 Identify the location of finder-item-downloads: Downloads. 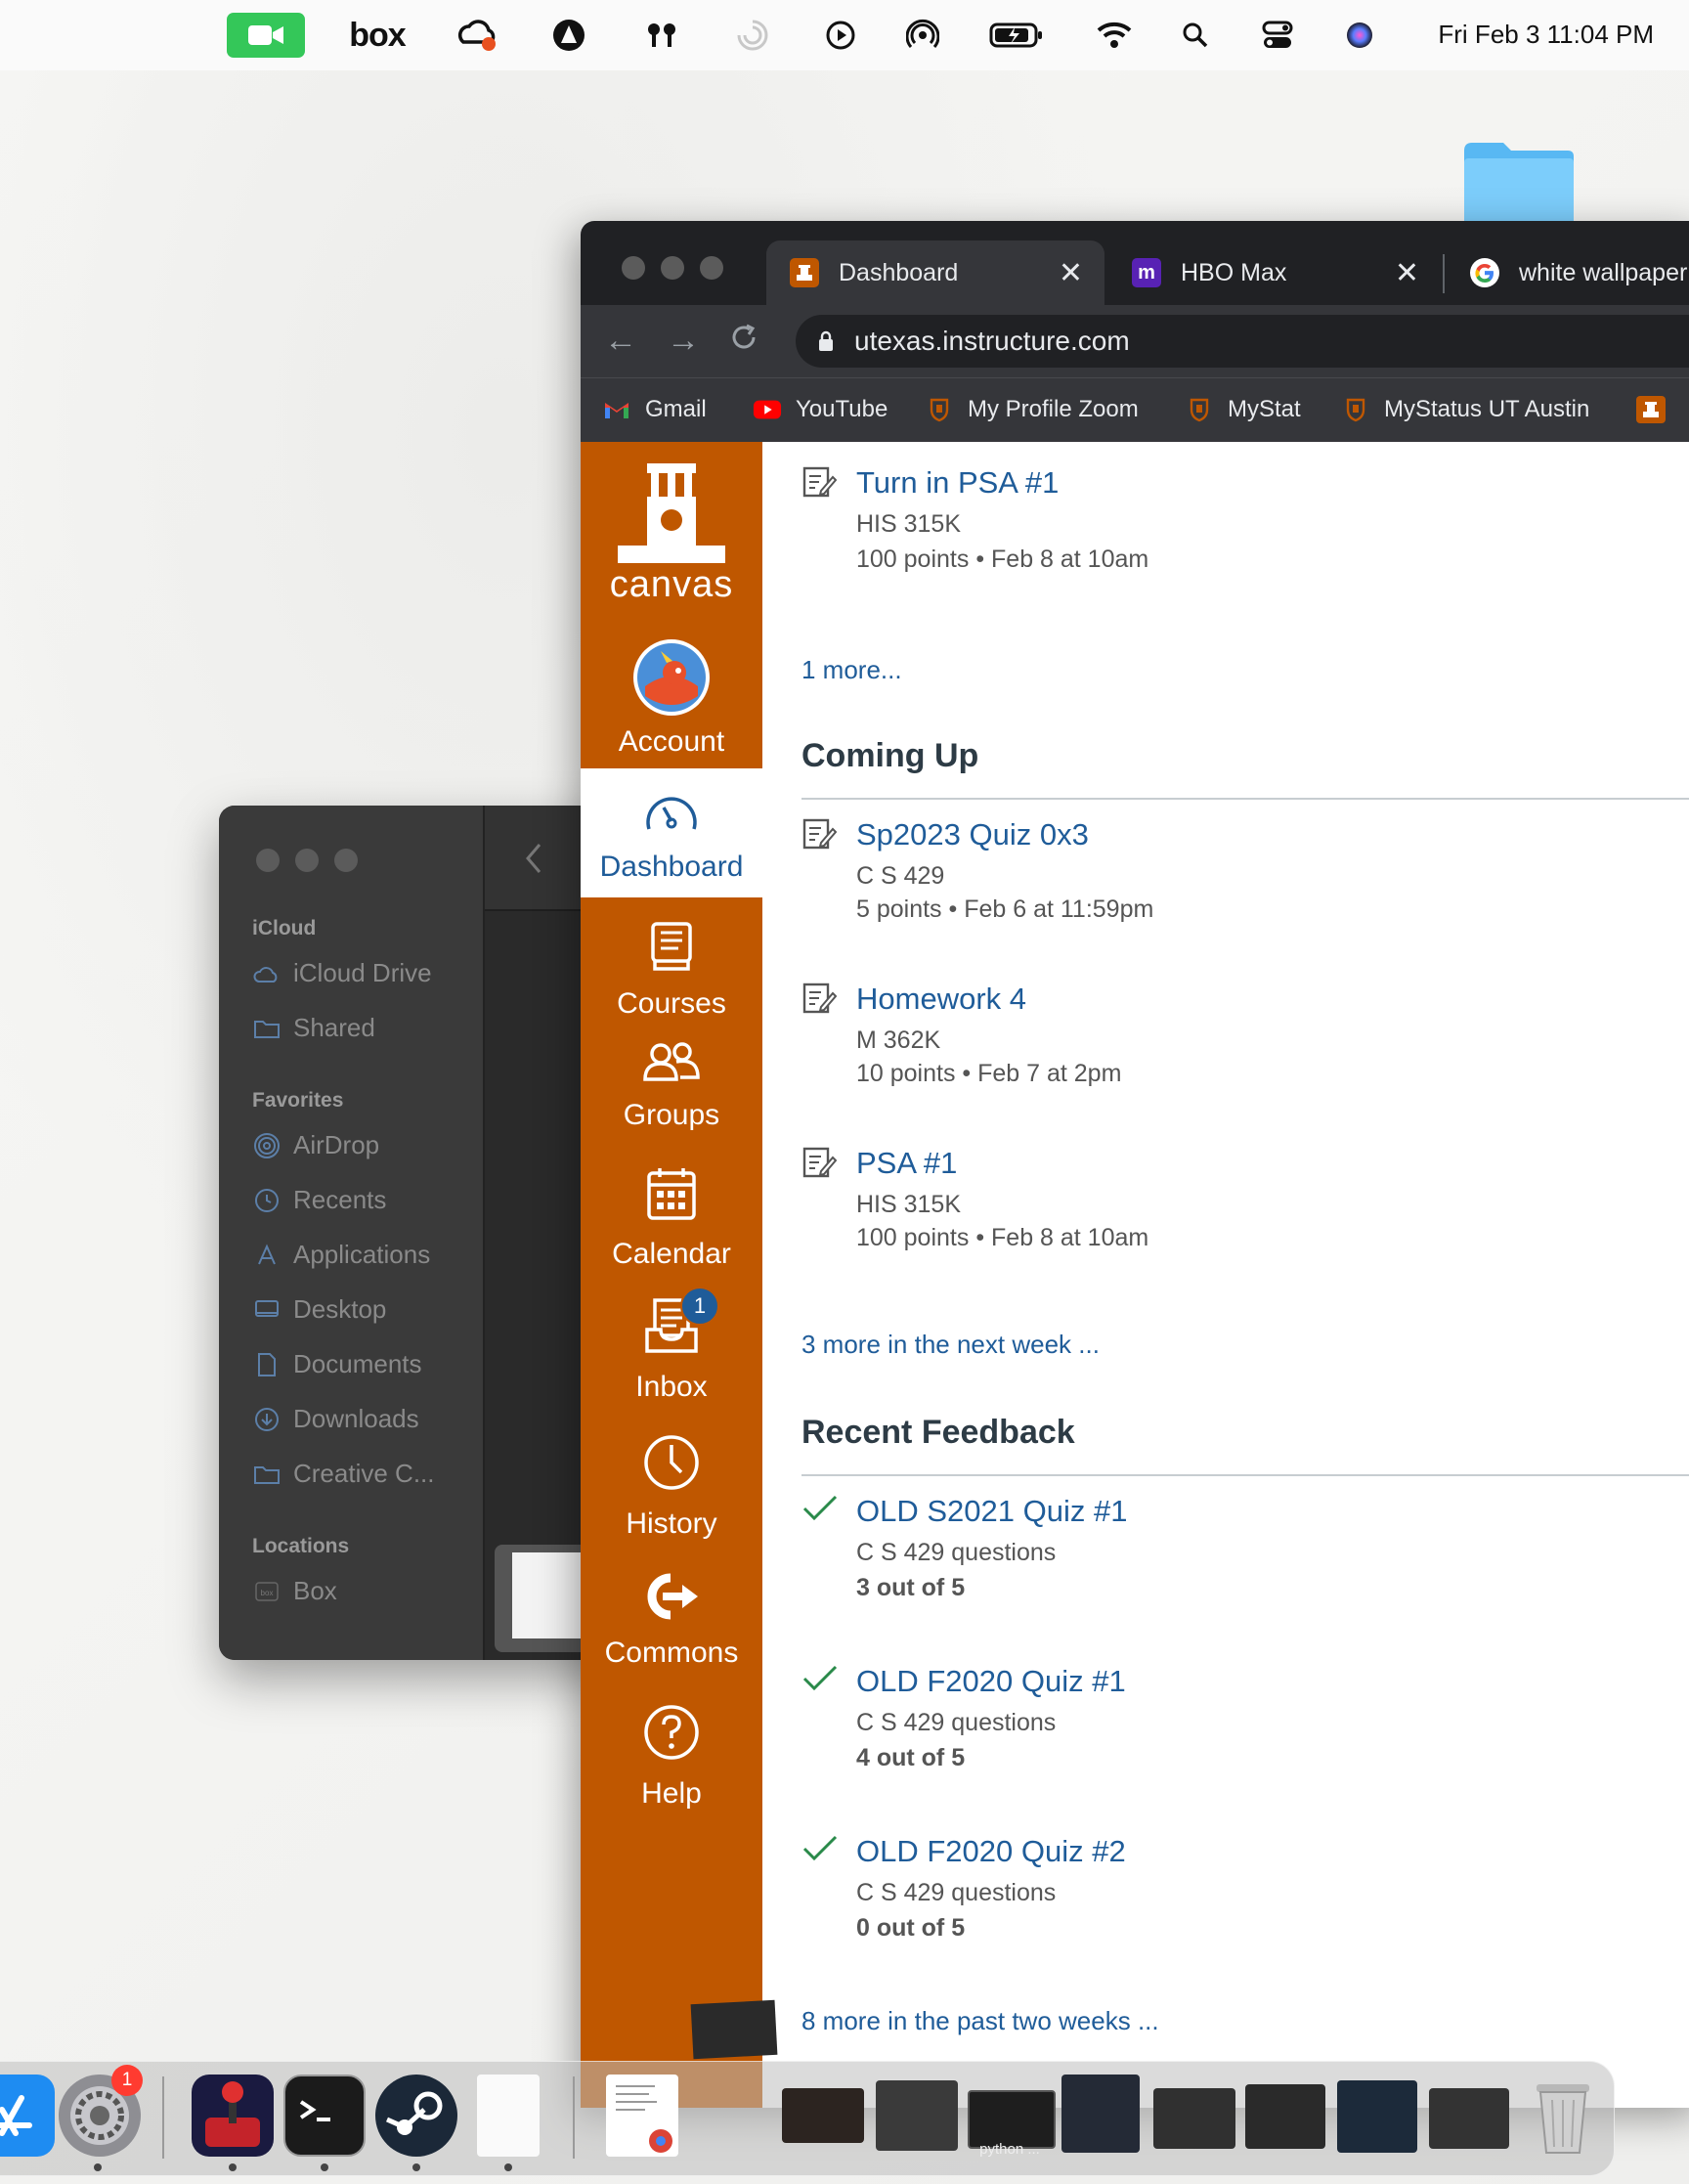
(335, 1419).